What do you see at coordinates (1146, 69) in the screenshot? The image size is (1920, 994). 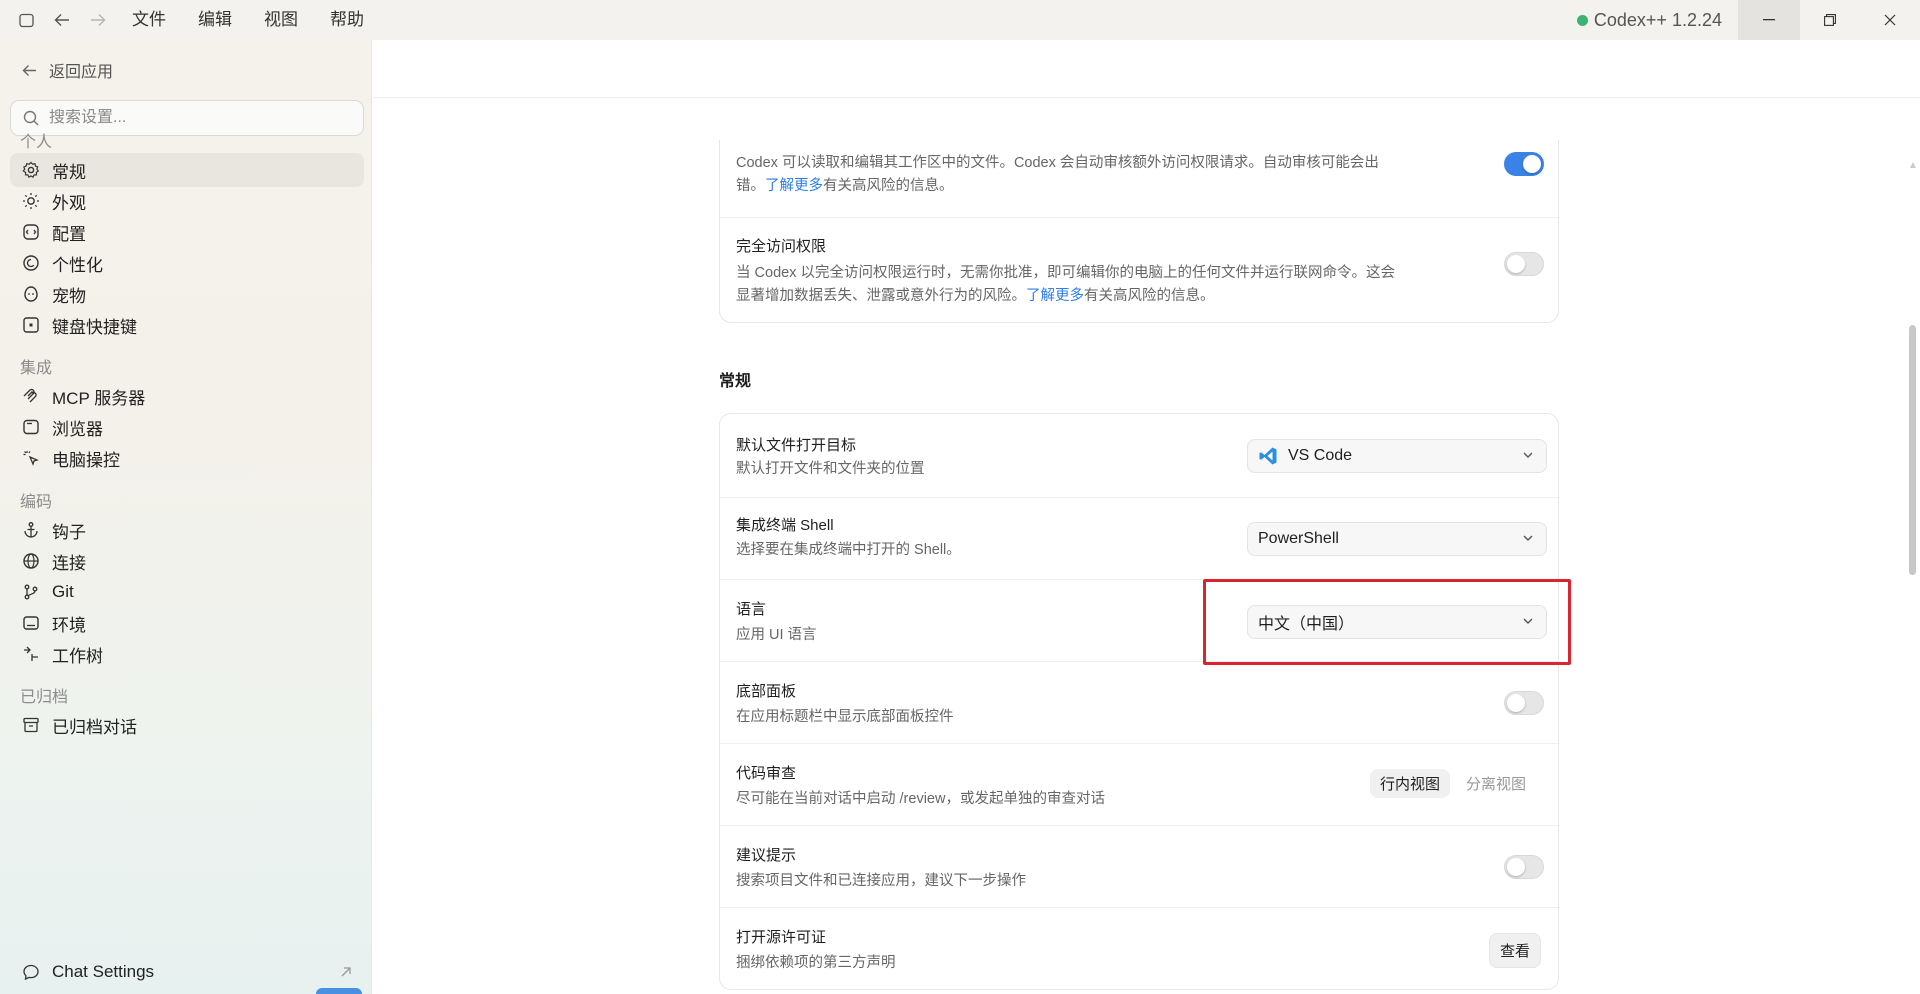 I see `main-header-bar` at bounding box center [1146, 69].